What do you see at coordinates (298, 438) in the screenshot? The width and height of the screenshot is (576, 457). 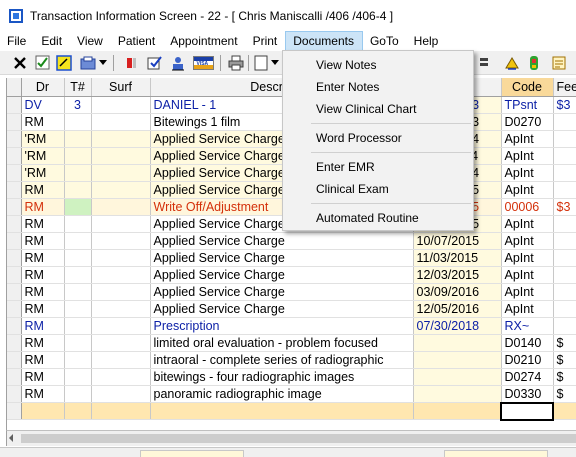 I see `scroll-thumb` at bounding box center [298, 438].